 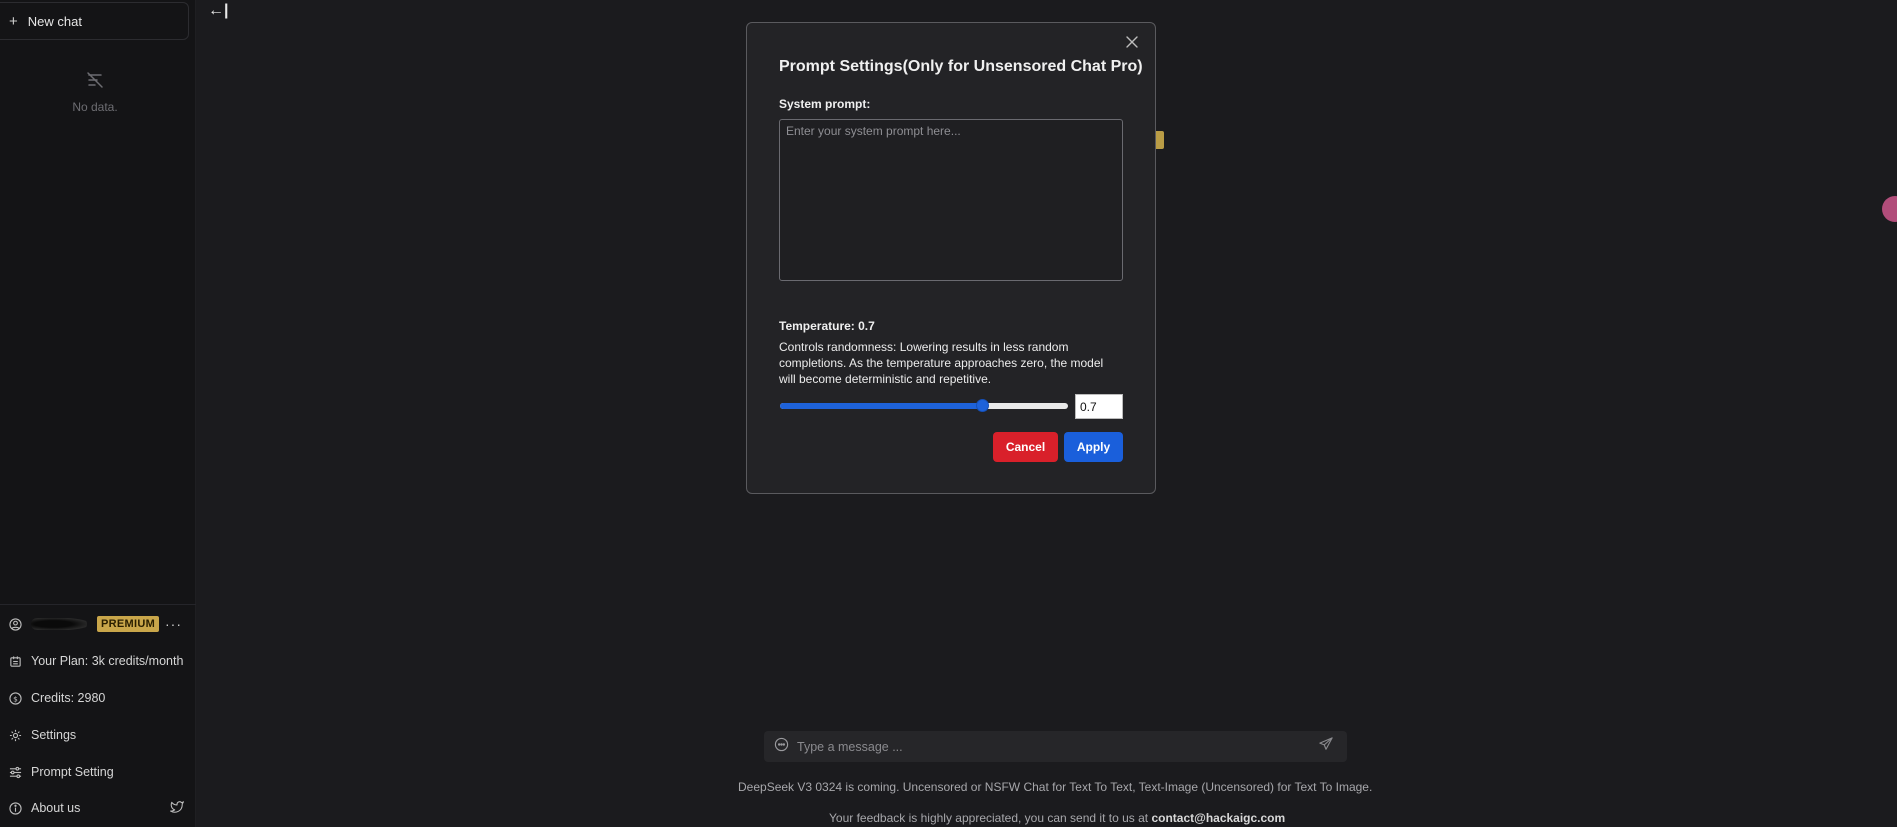 I want to click on more-options-icon: ···, so click(x=173, y=624).